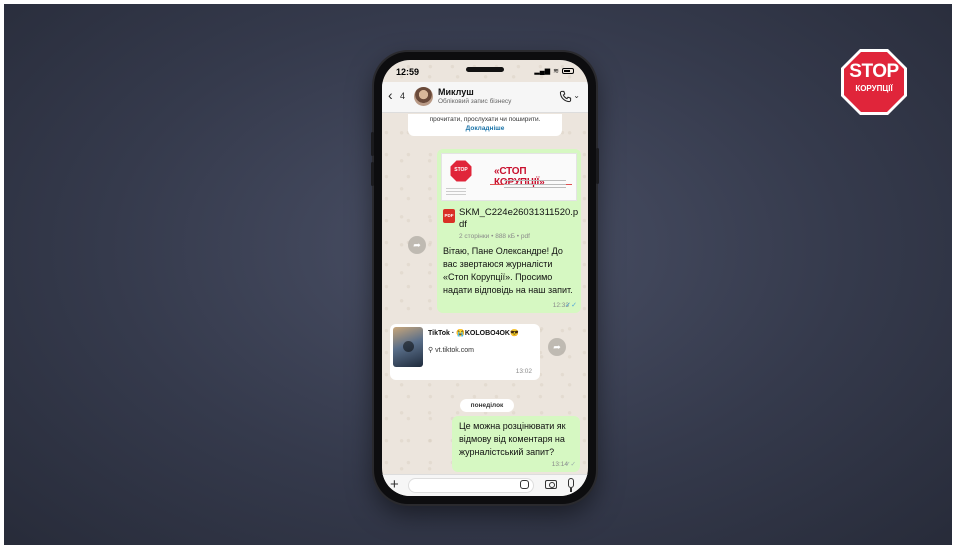 The image size is (956, 549). Describe the element at coordinates (874, 88) in the screenshot. I see `logo-subtitle: КОРУПЦІЇ` at that location.